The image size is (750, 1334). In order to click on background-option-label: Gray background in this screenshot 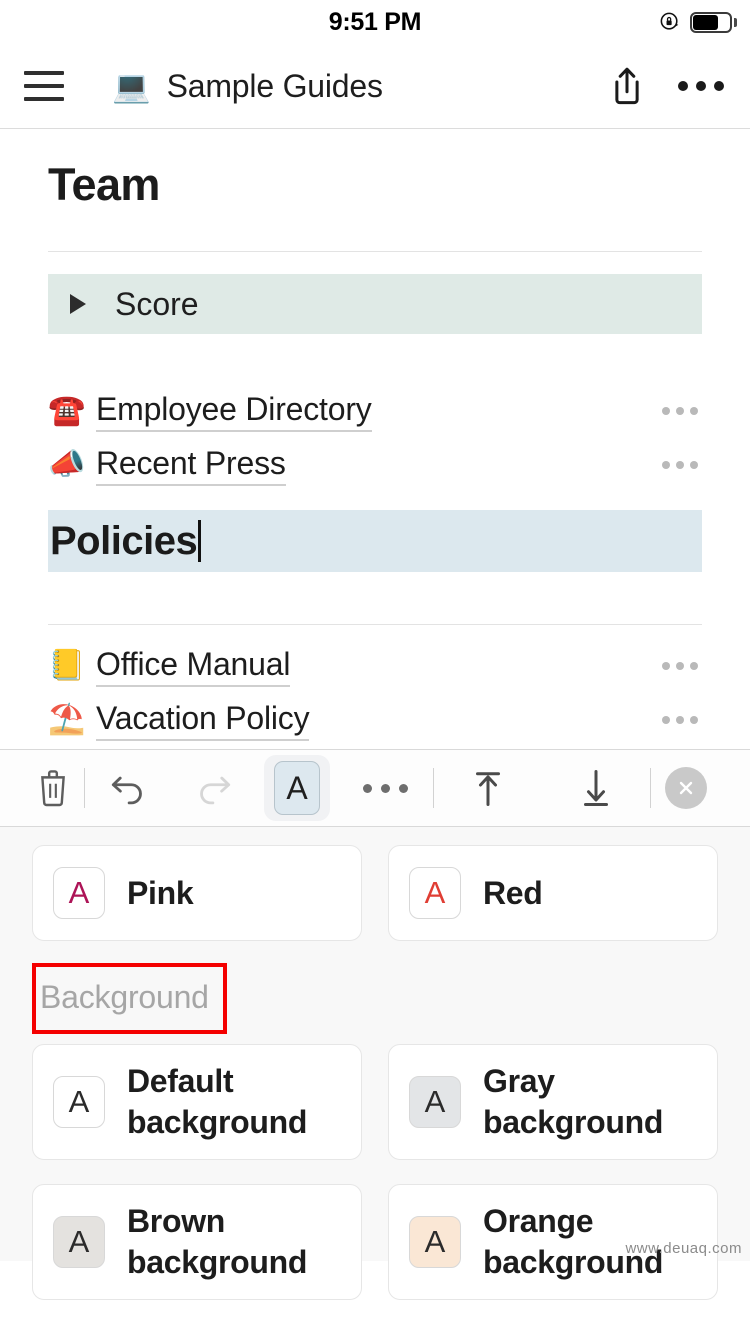, I will do `click(573, 1101)`.